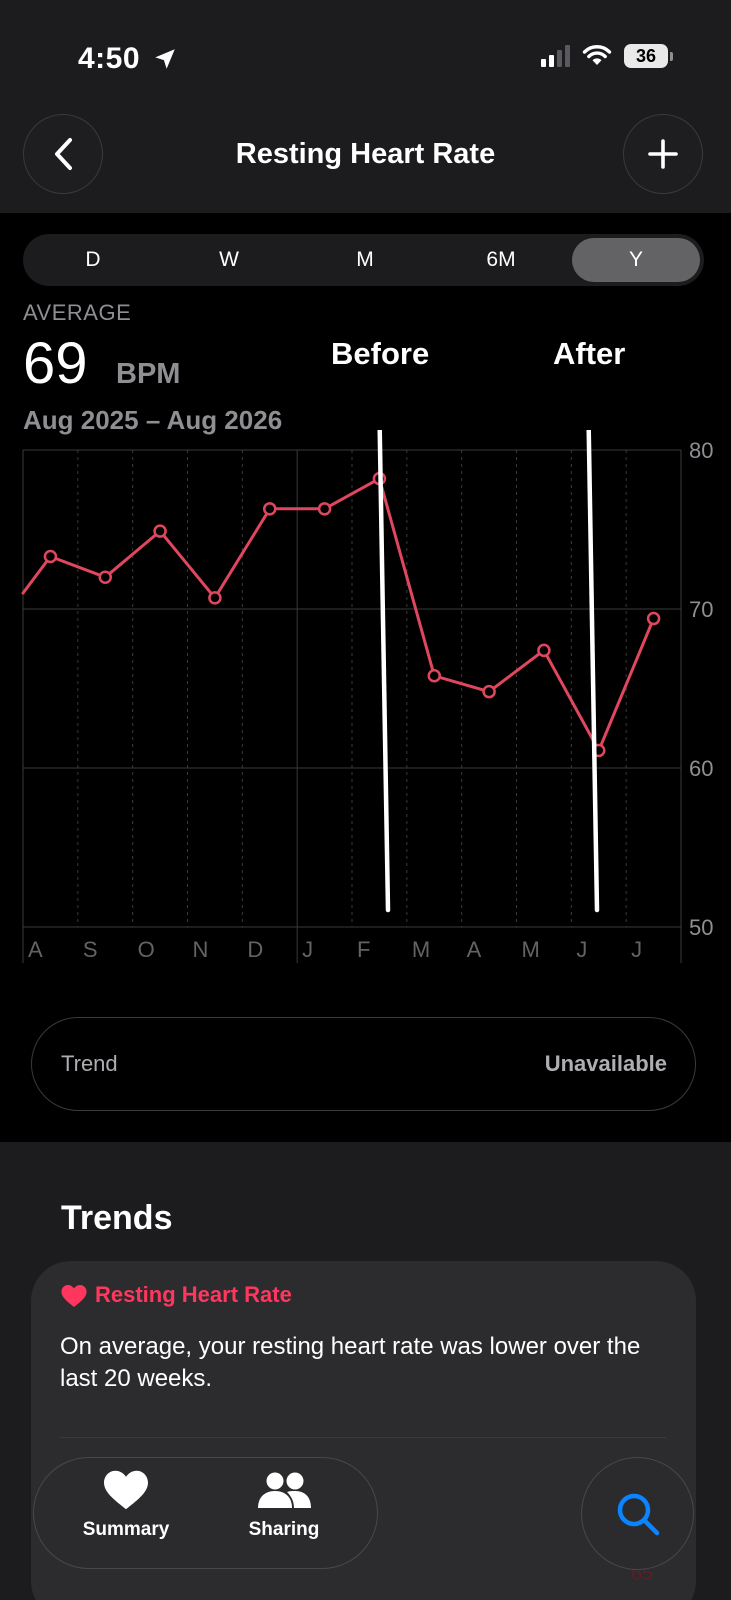 This screenshot has height=1600, width=731. I want to click on after-annotation: After, so click(589, 353).